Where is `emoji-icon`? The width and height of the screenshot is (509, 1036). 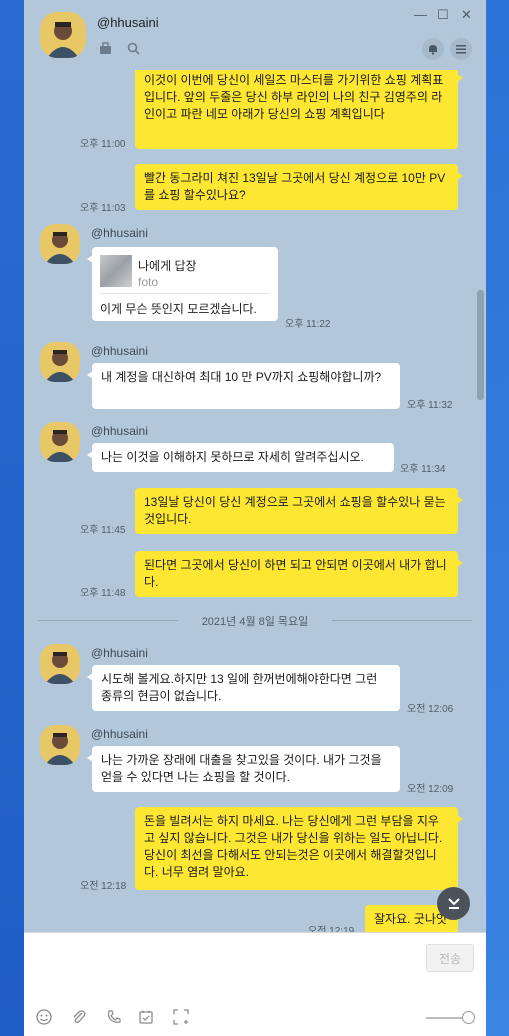
emoji-icon is located at coordinates (44, 1019).